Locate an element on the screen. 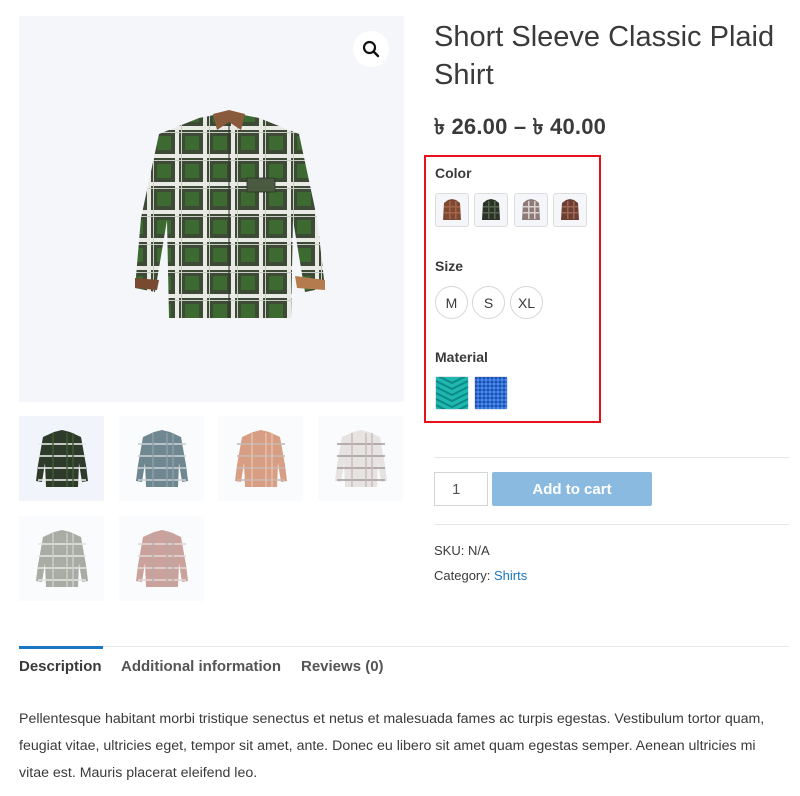  category-link: Shirts is located at coordinates (510, 575).